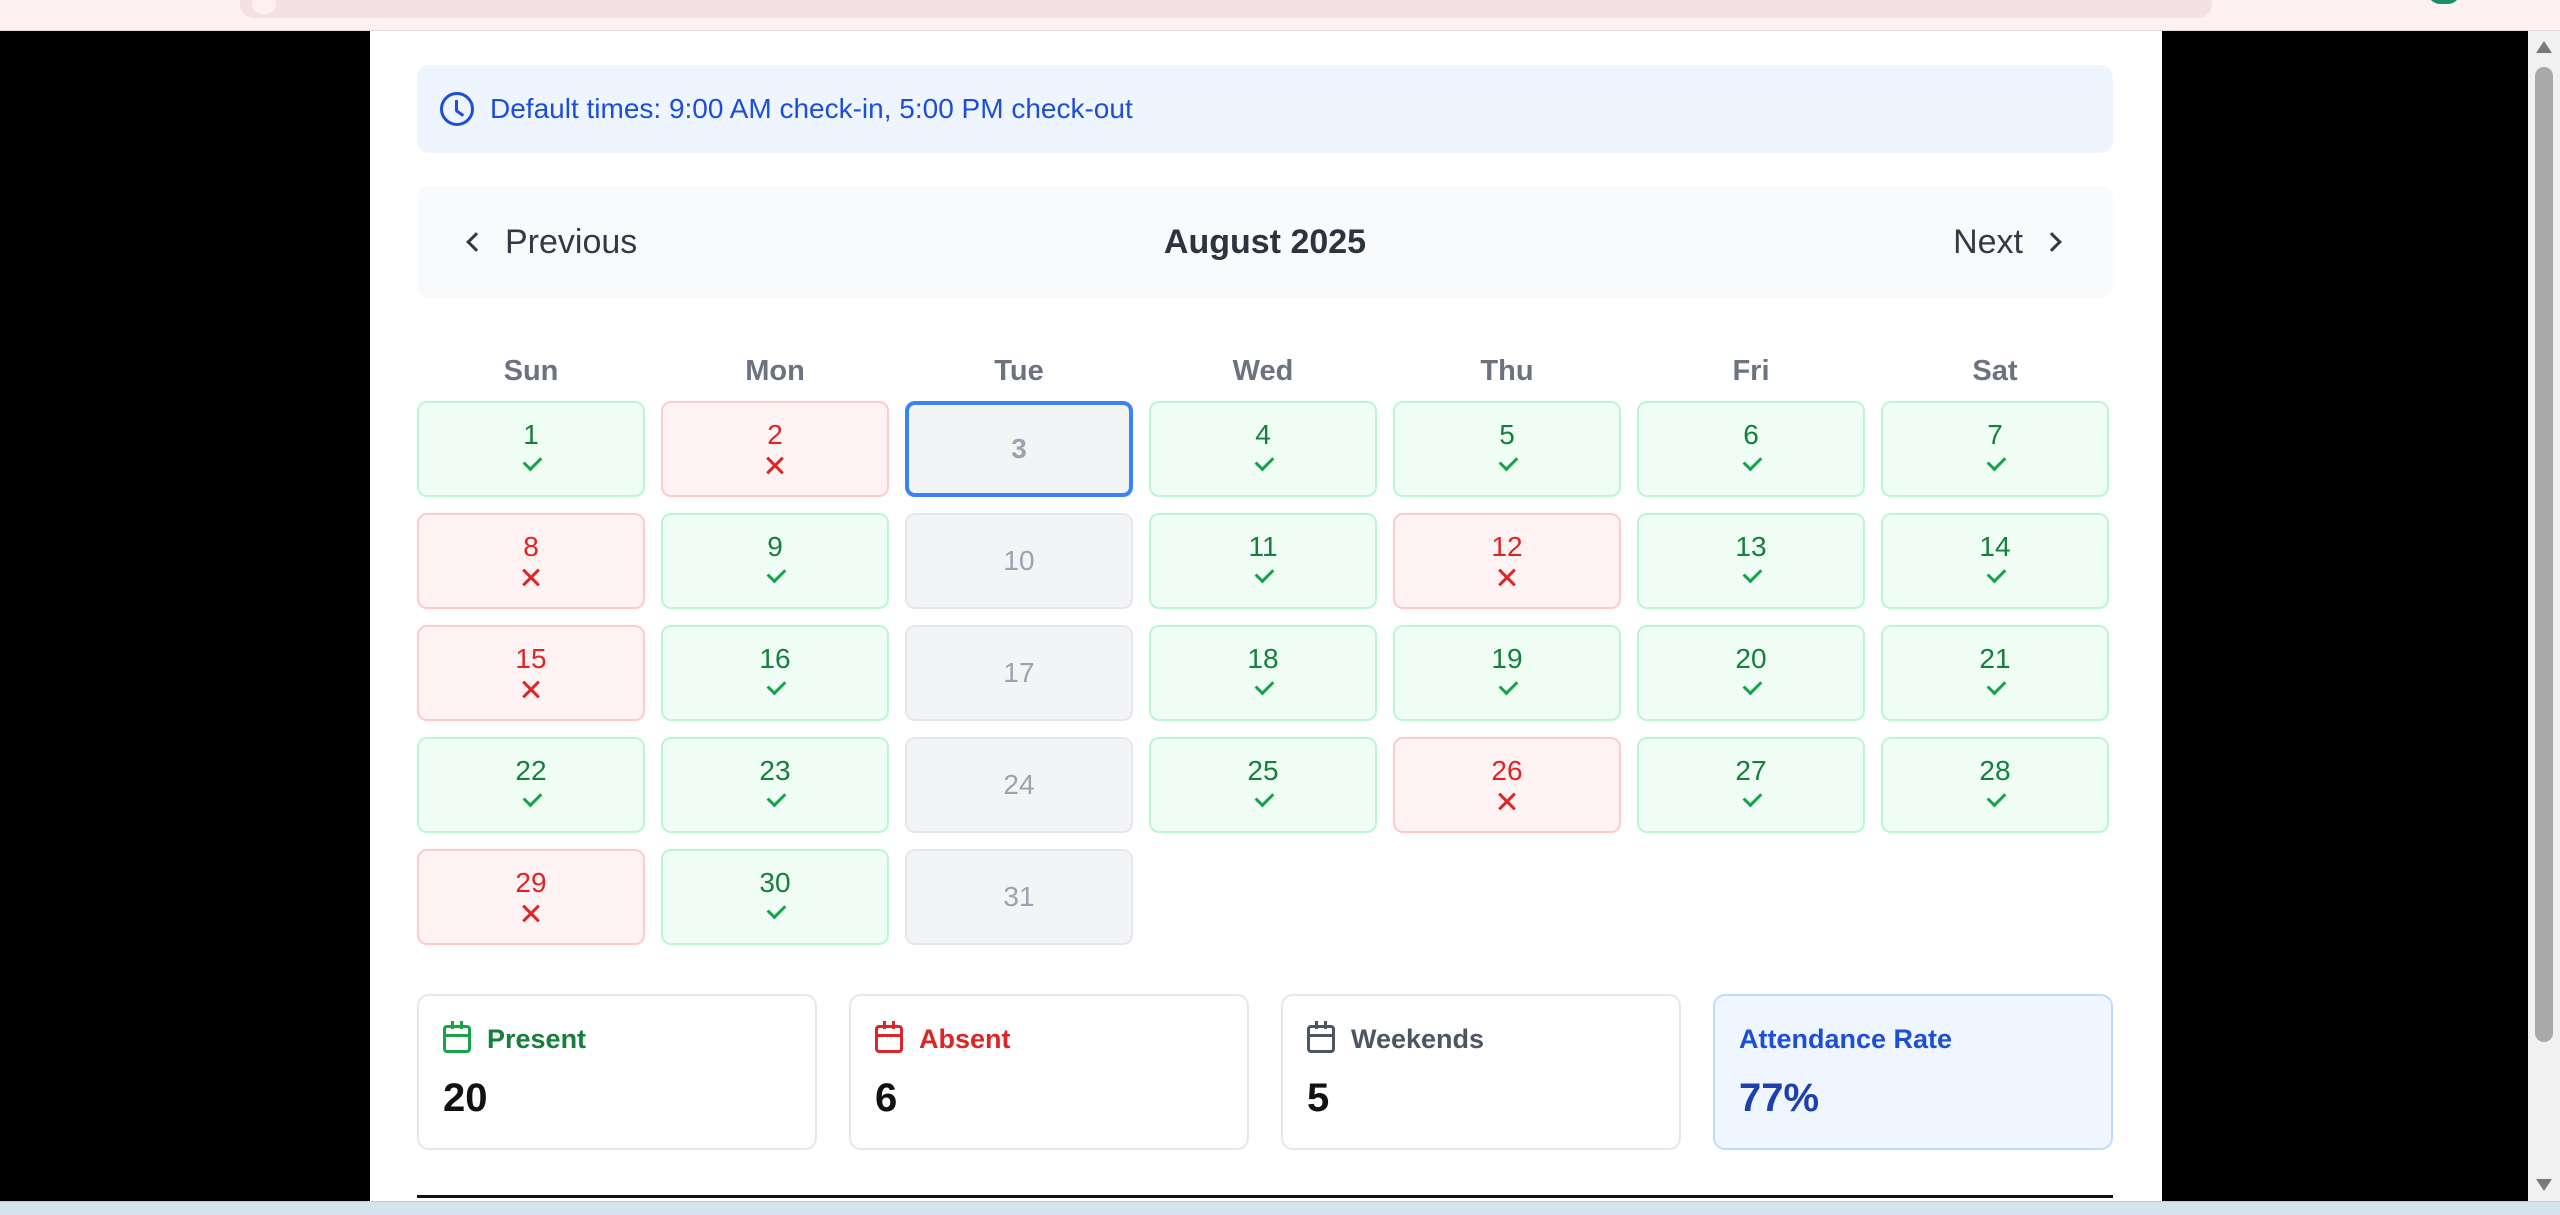 The image size is (2560, 1215). Describe the element at coordinates (2544, 47) in the screenshot. I see `scroll-up-icon` at that location.